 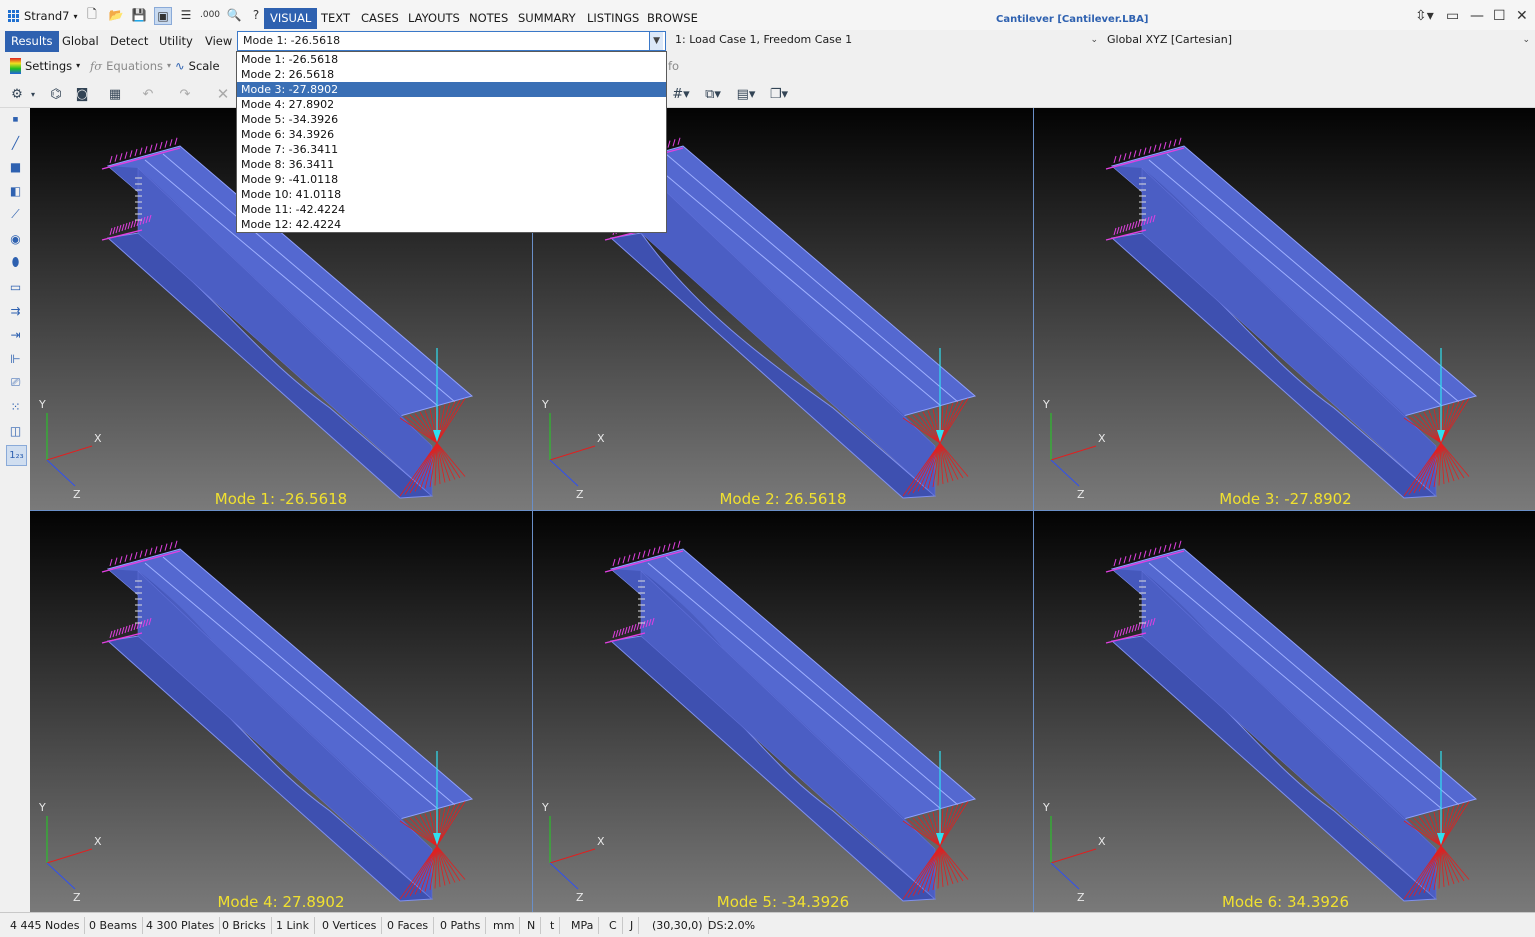 What do you see at coordinates (1522, 16) in the screenshot?
I see `close-icon: ✕` at bounding box center [1522, 16].